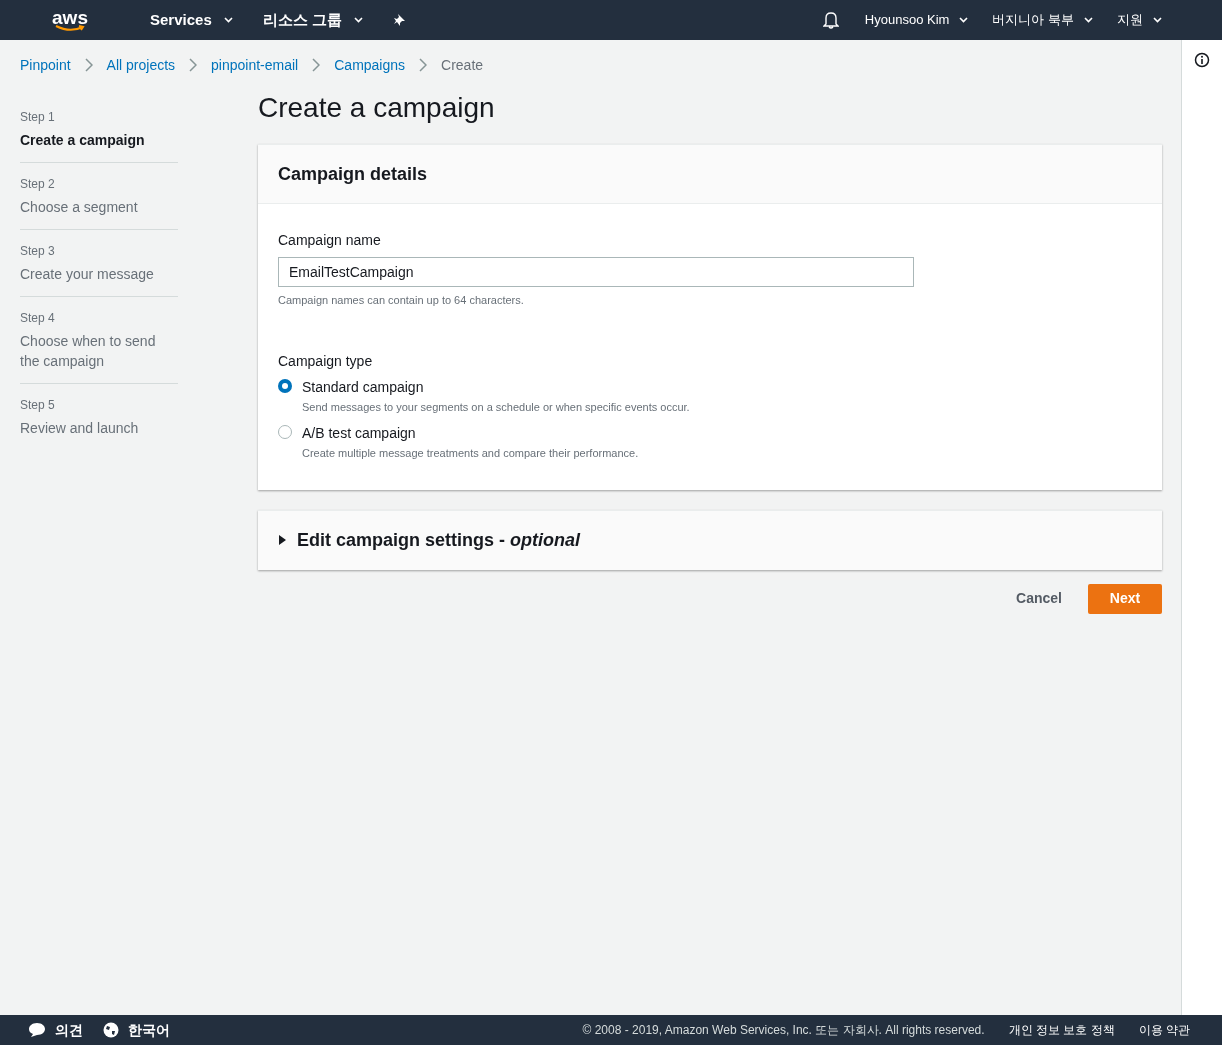 The width and height of the screenshot is (1222, 1045). I want to click on option-description: Send messages to your segments on a schedule or when specific events occur., so click(496, 407).